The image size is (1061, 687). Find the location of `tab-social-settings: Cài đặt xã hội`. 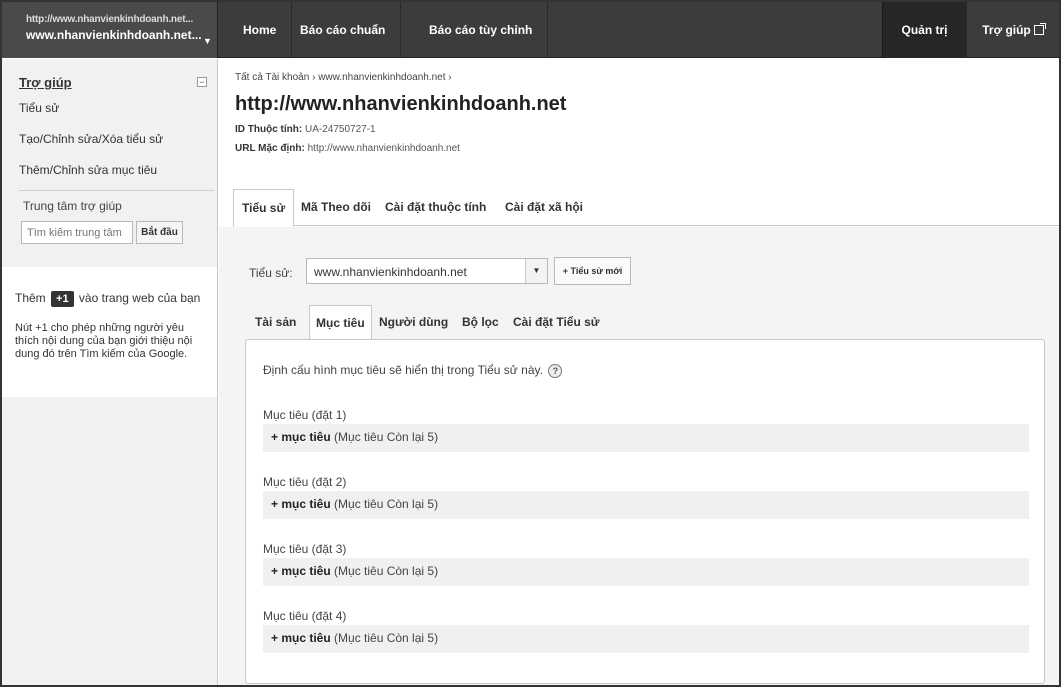

tab-social-settings: Cài đặt xã hội is located at coordinates (544, 207).